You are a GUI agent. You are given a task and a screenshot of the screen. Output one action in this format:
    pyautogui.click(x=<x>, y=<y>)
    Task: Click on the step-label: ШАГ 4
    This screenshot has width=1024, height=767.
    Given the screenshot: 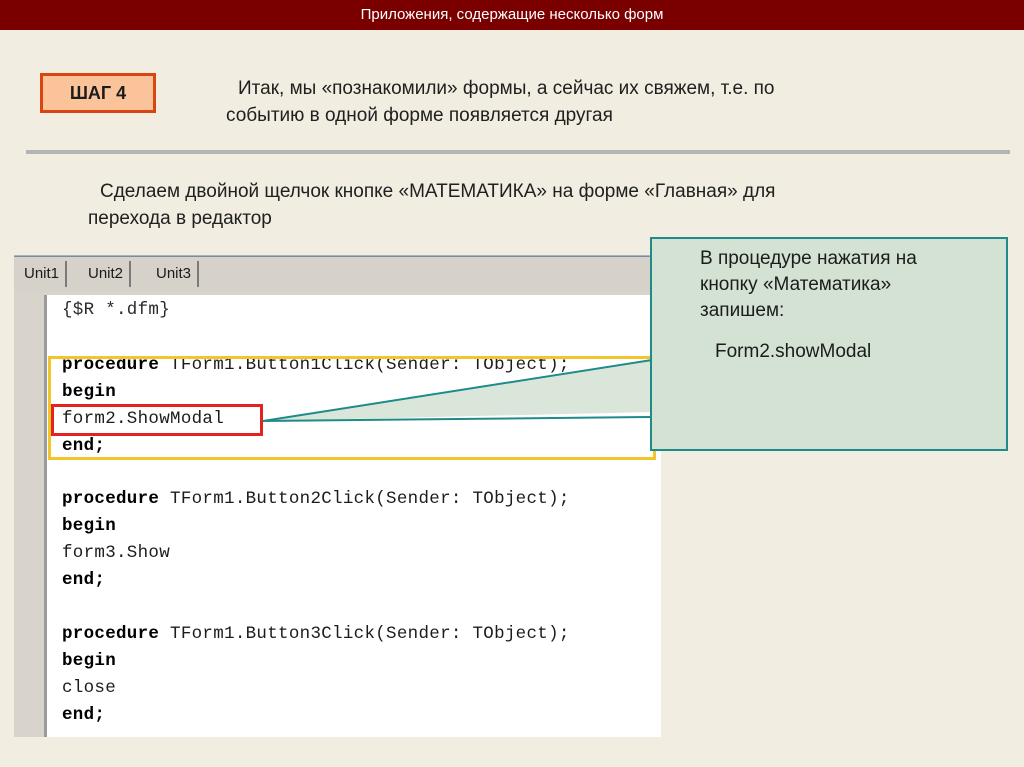 What is the action you would take?
    pyautogui.click(x=98, y=93)
    